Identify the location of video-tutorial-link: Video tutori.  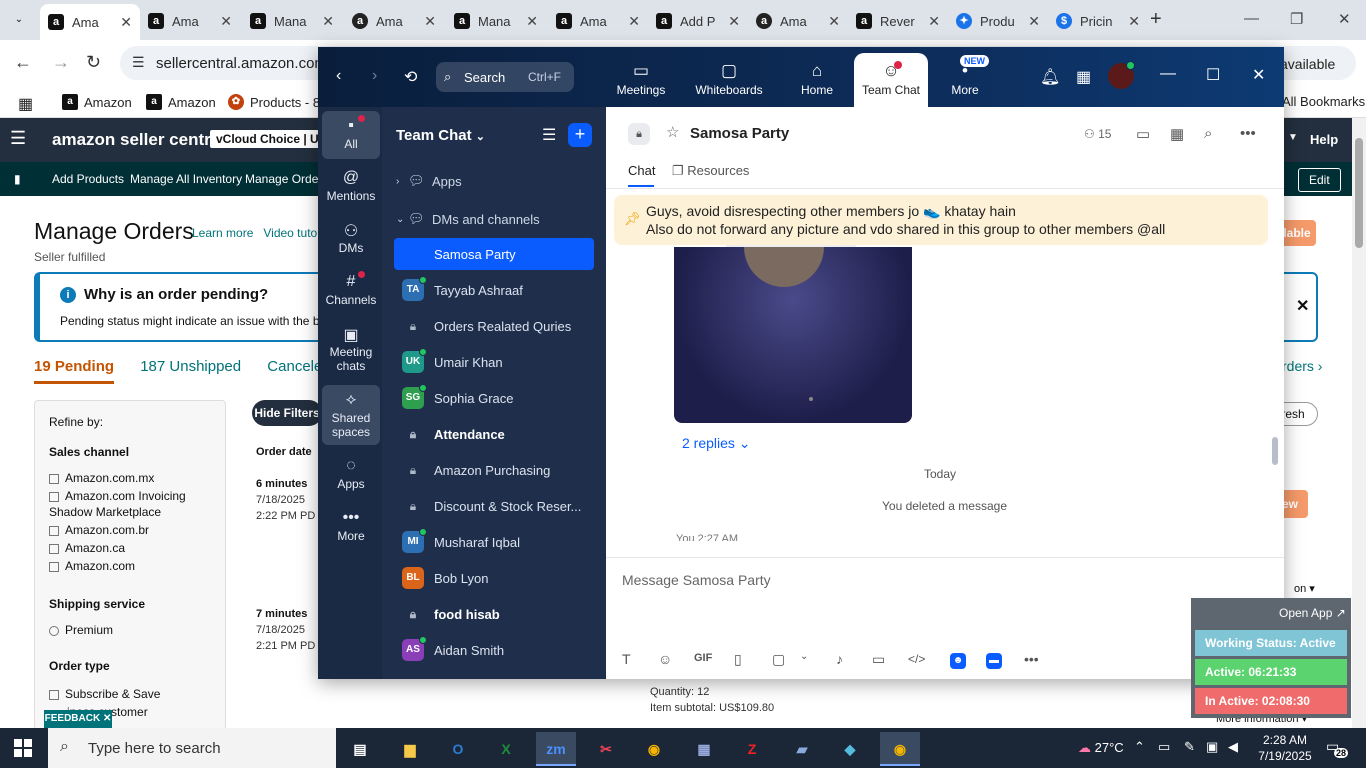
(293, 233).